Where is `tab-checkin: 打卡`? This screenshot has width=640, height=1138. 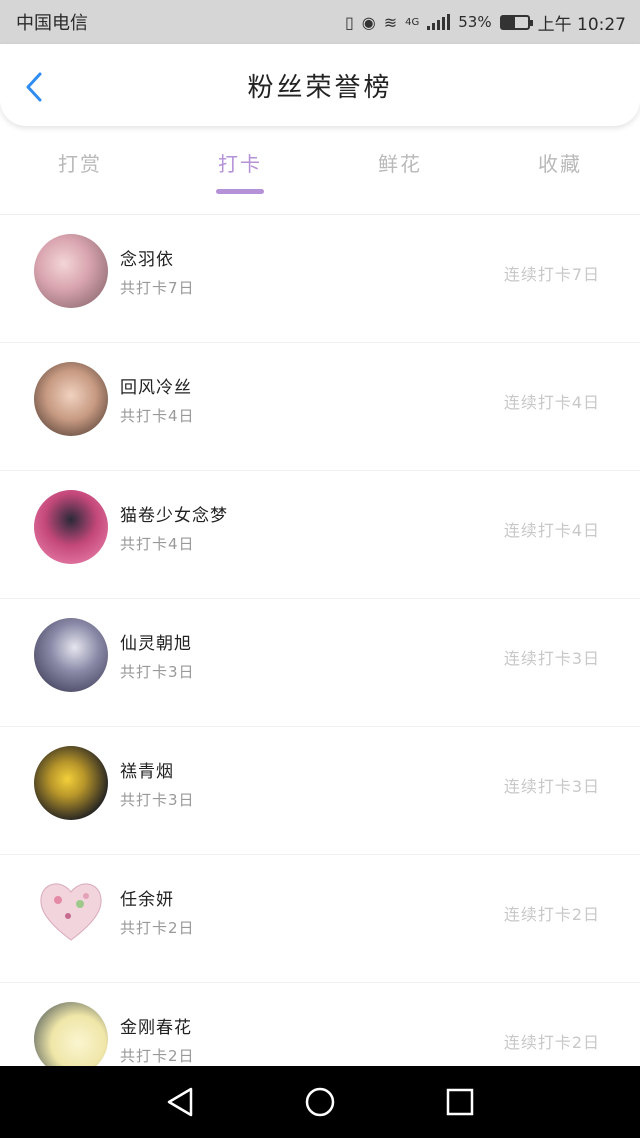
tab-checkin: 打卡 is located at coordinates (240, 169).